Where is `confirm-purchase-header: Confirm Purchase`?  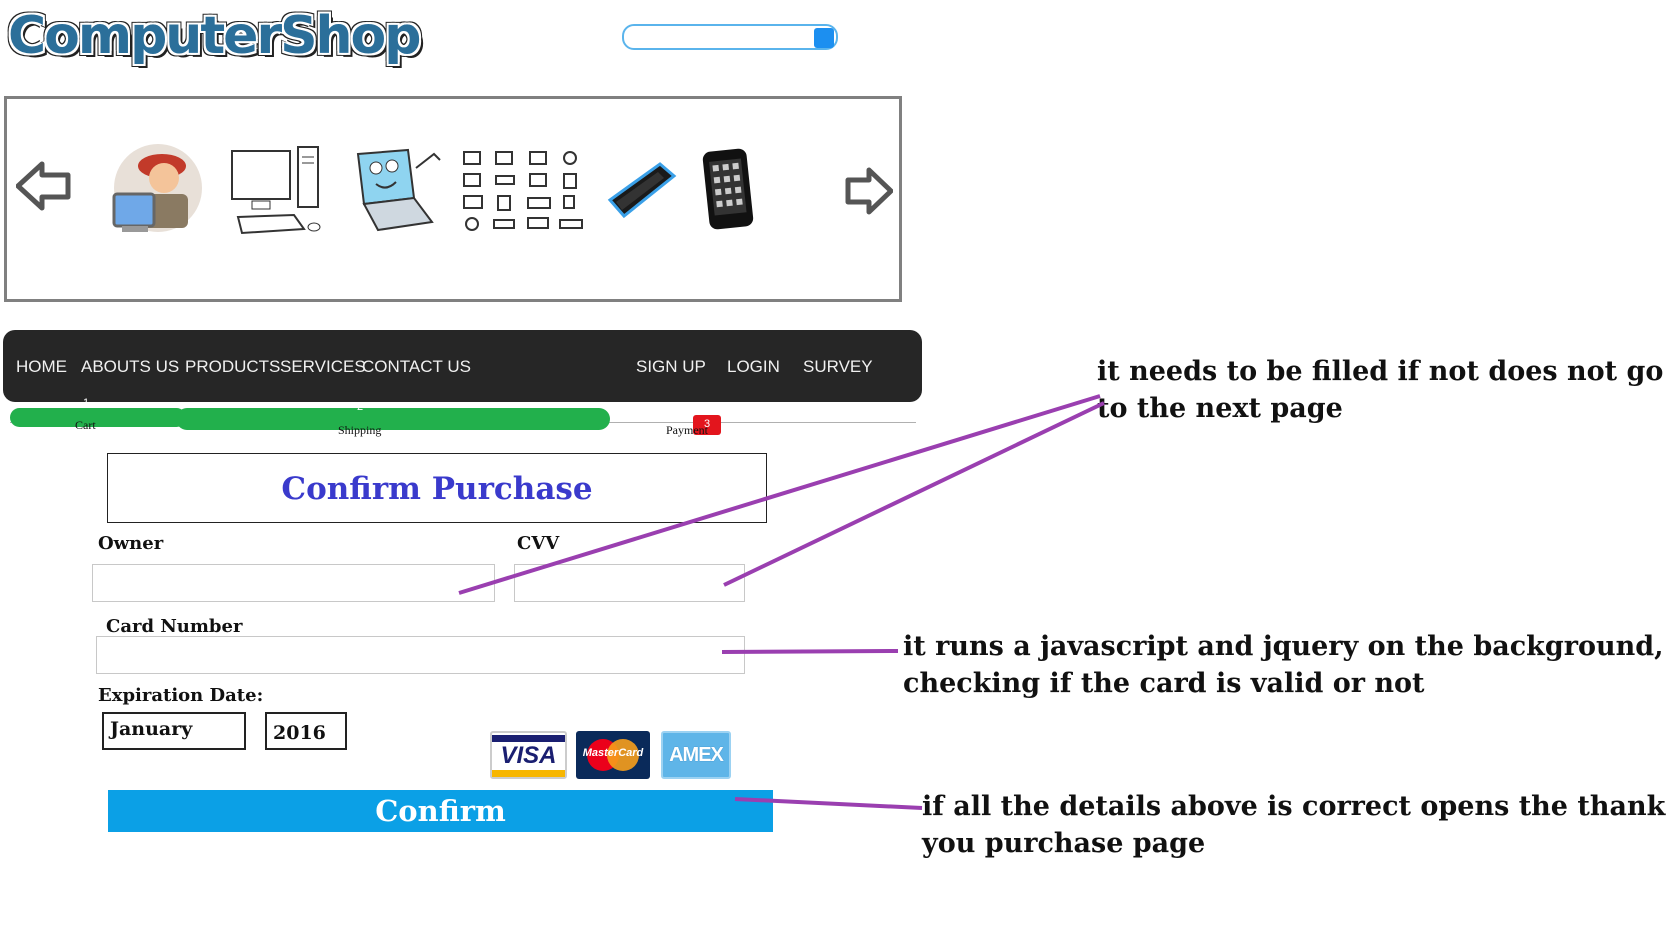
confirm-purchase-header: Confirm Purchase is located at coordinates (437, 488).